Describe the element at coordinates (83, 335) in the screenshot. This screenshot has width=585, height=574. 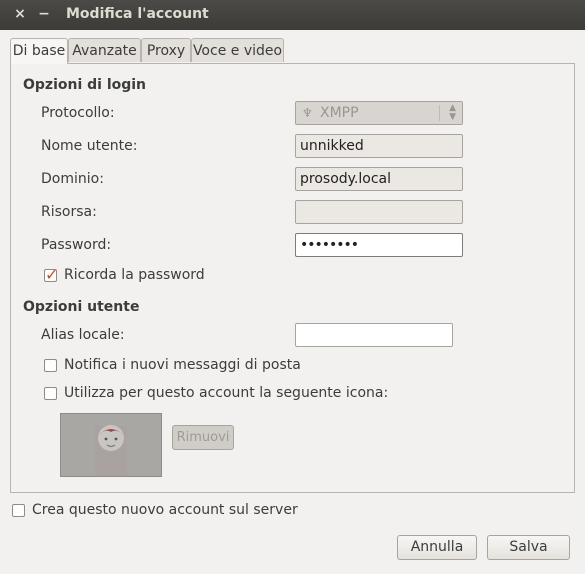
I see `alias-label: Alias locale:` at that location.